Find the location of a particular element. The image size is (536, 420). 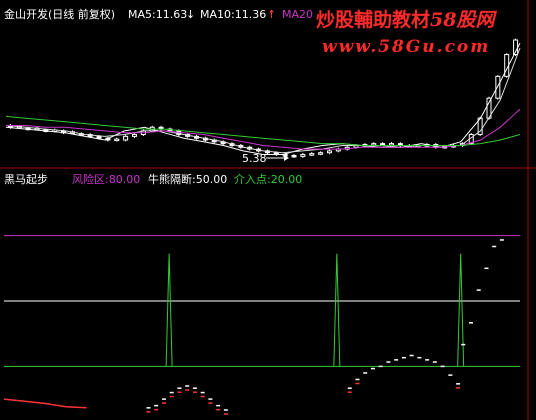

ma5-label: MA5:11.63 is located at coordinates (157, 14).